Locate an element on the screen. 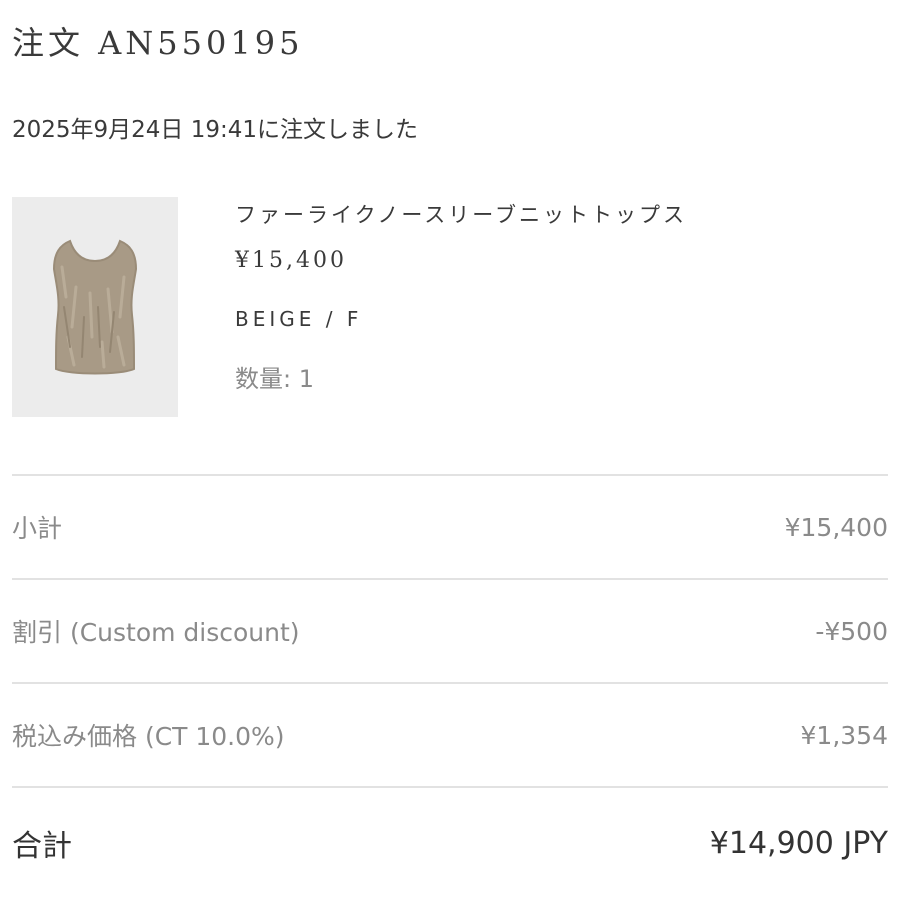  total-label: 合計 is located at coordinates (42, 846).